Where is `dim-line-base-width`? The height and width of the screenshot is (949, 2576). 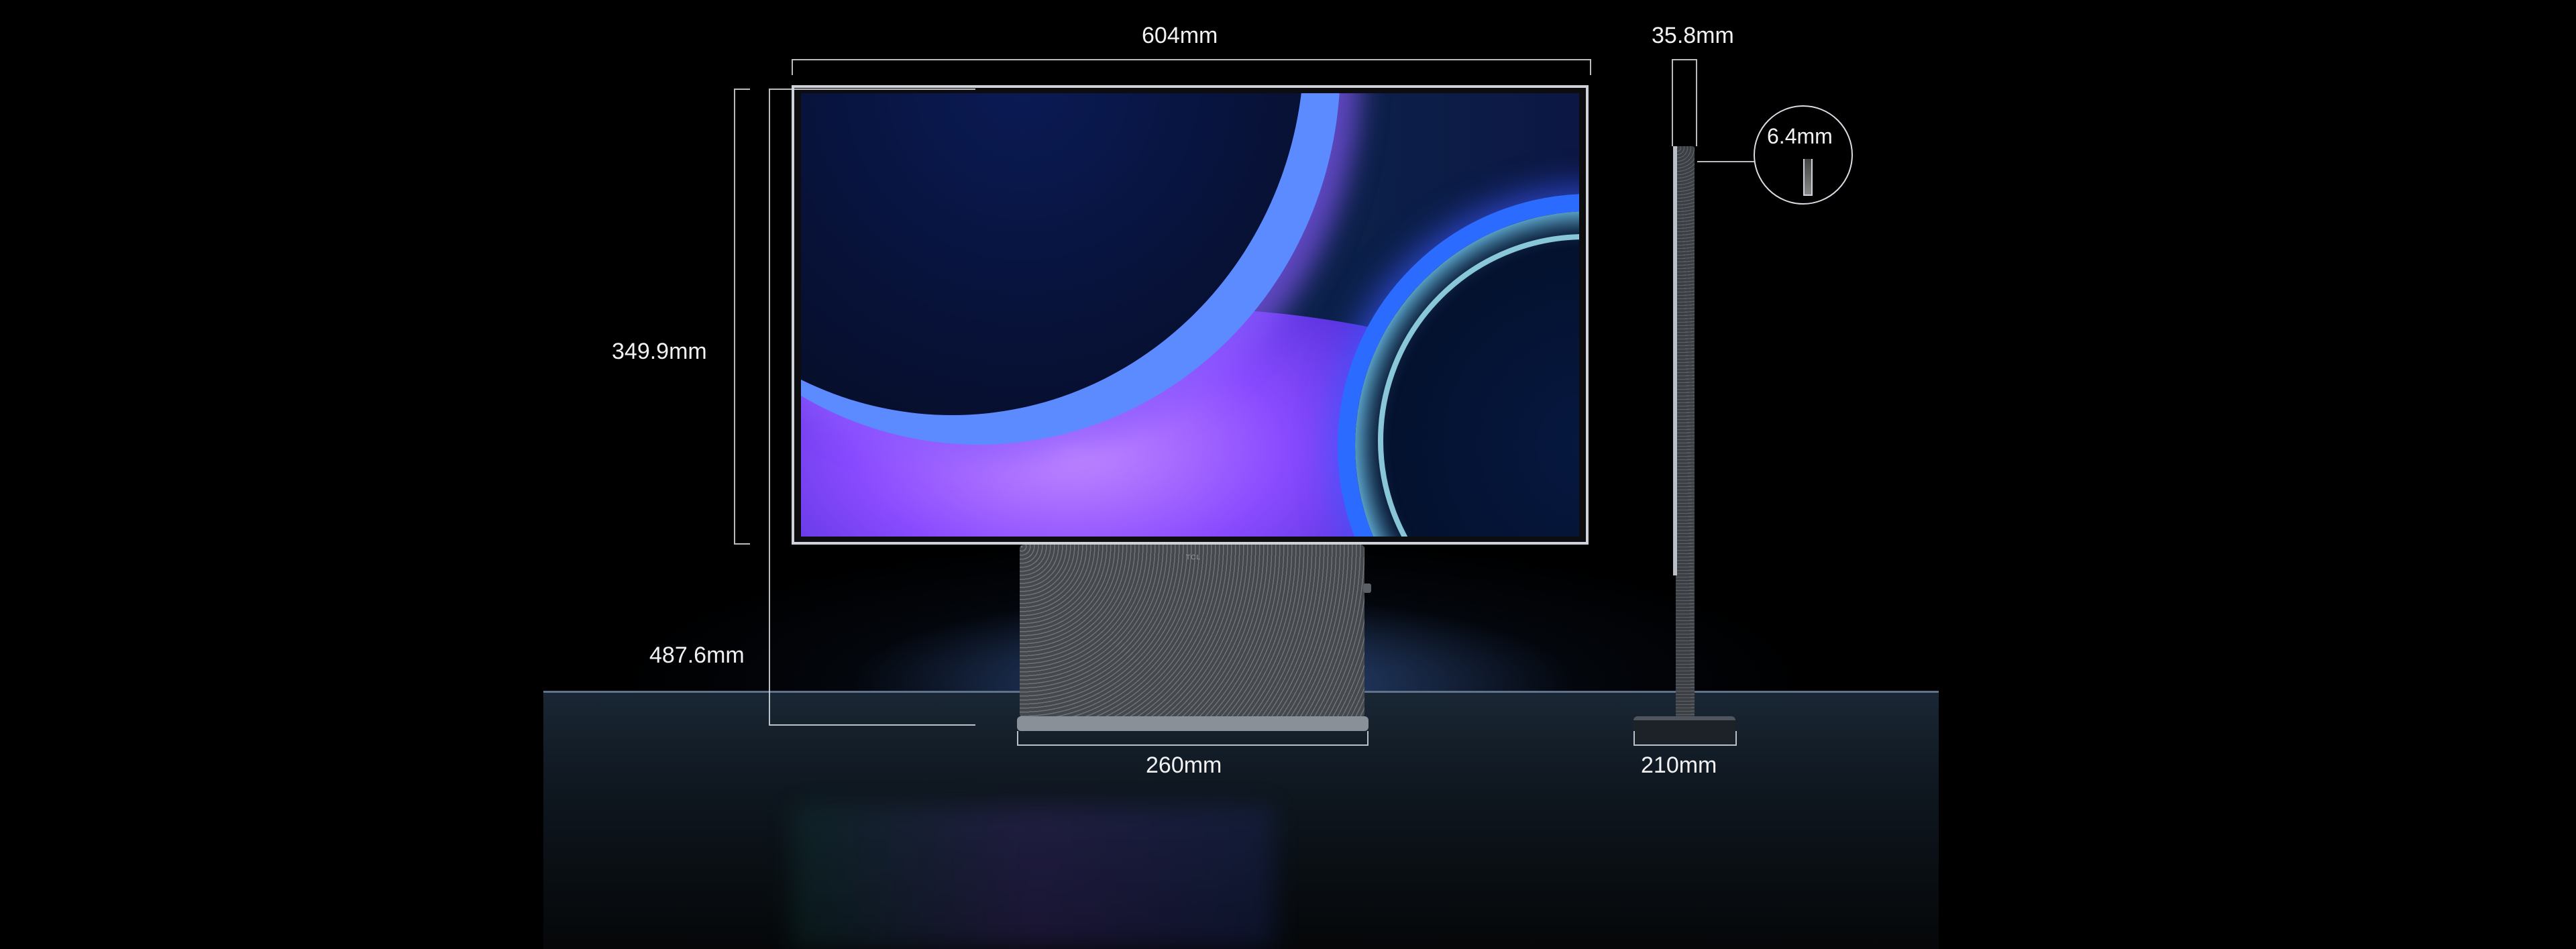
dim-line-base-width is located at coordinates (1192, 739).